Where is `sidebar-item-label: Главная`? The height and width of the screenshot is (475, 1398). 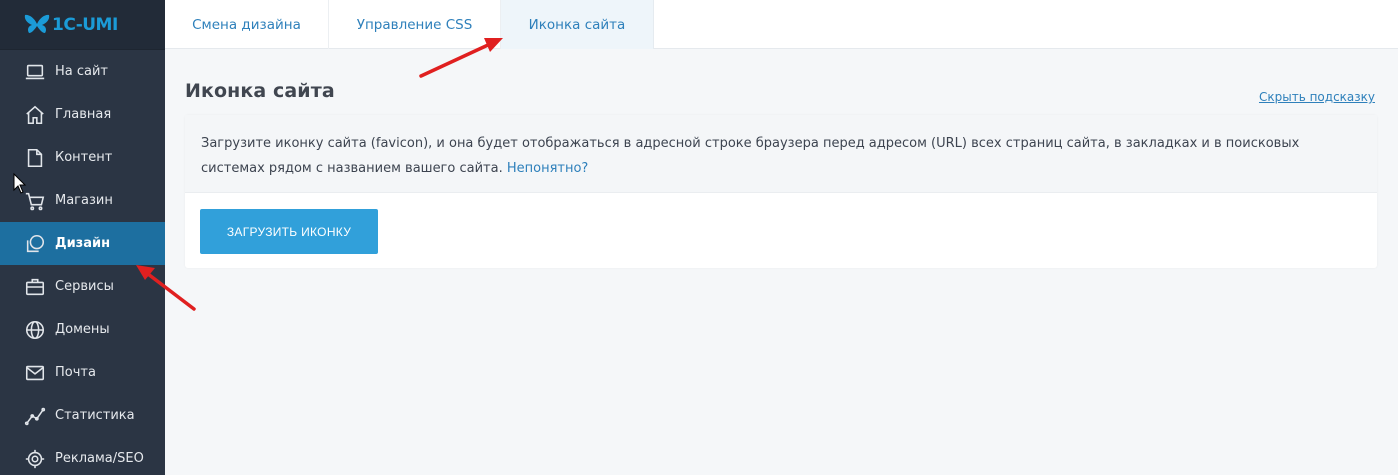
sidebar-item-label: Главная is located at coordinates (83, 114).